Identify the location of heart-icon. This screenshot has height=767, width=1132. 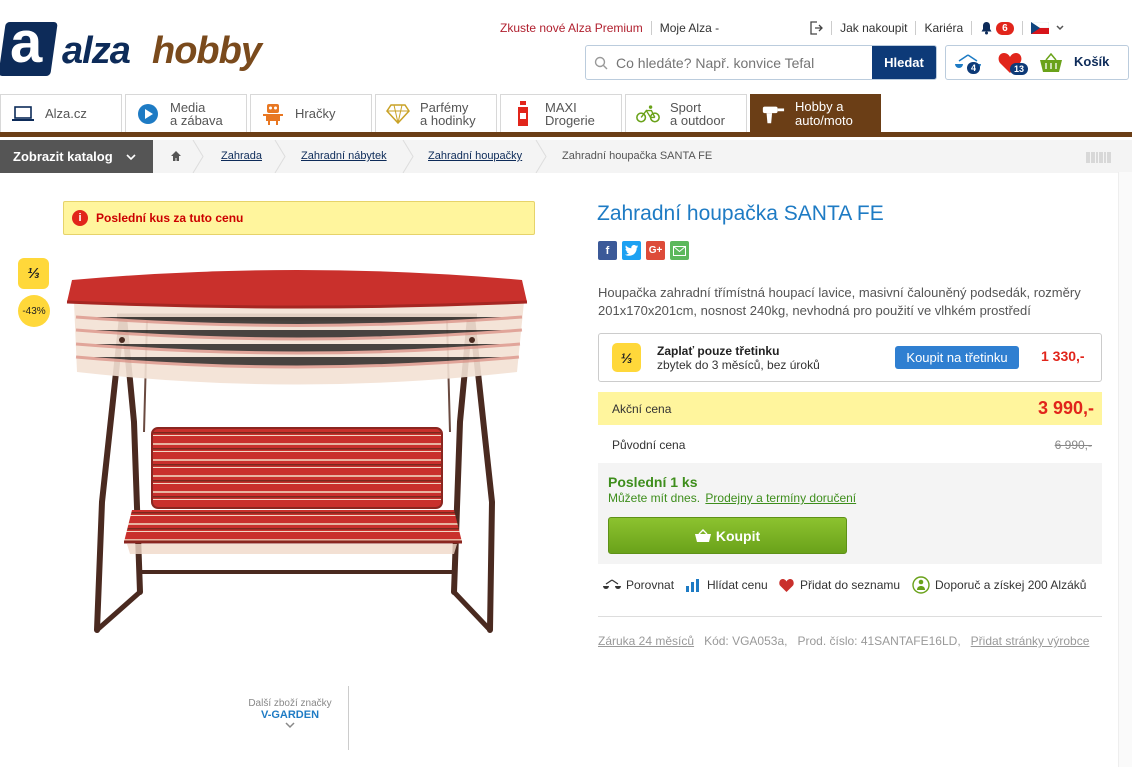
(786, 585).